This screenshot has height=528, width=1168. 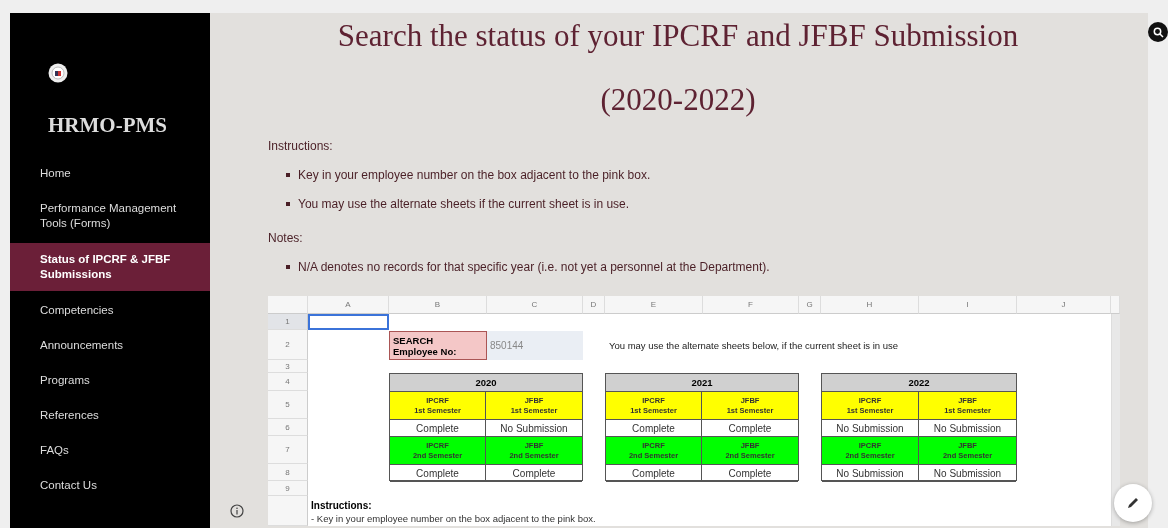 What do you see at coordinates (968, 305) in the screenshot?
I see `column-header: I` at bounding box center [968, 305].